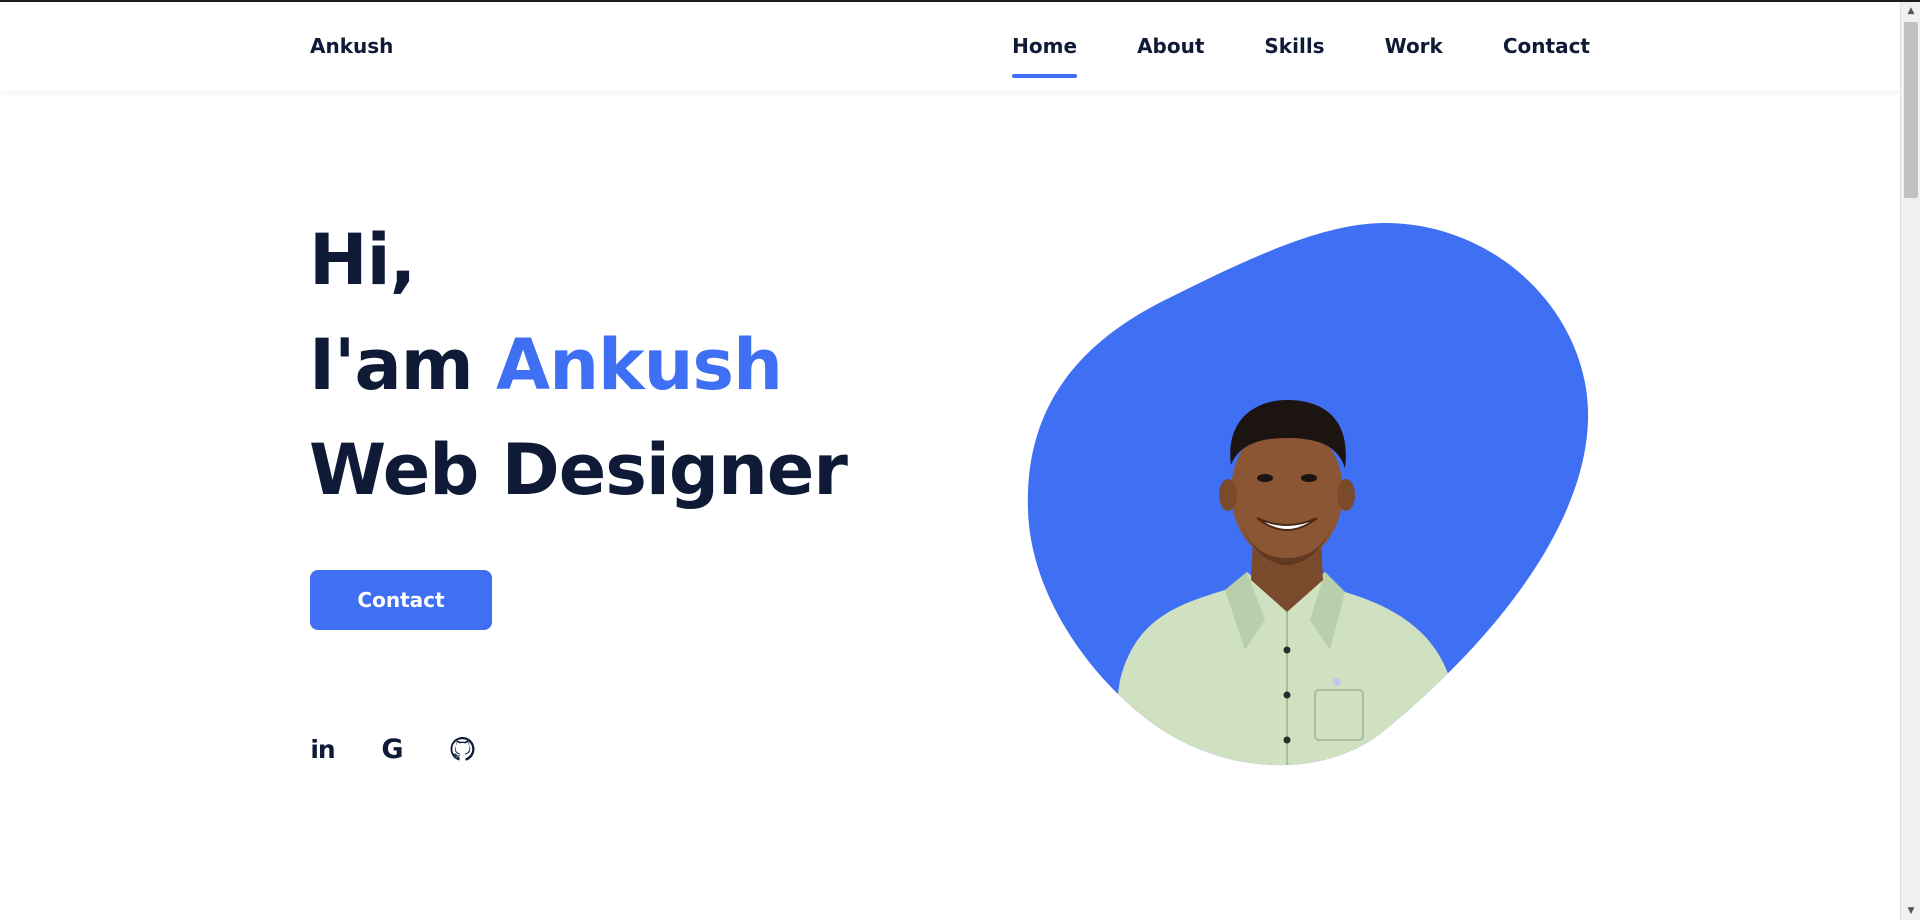 Image resolution: width=1920 pixels, height=920 pixels. I want to click on hero-greeting: Hi,, so click(362, 260).